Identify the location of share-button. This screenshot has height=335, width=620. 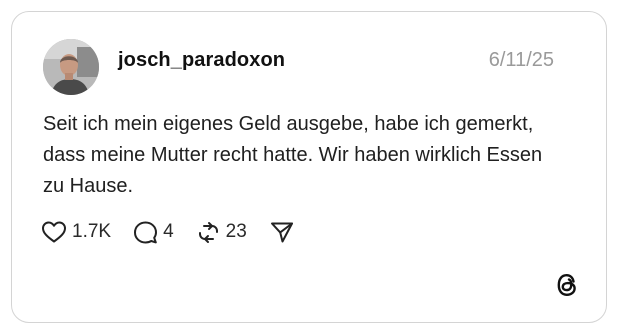
(282, 232).